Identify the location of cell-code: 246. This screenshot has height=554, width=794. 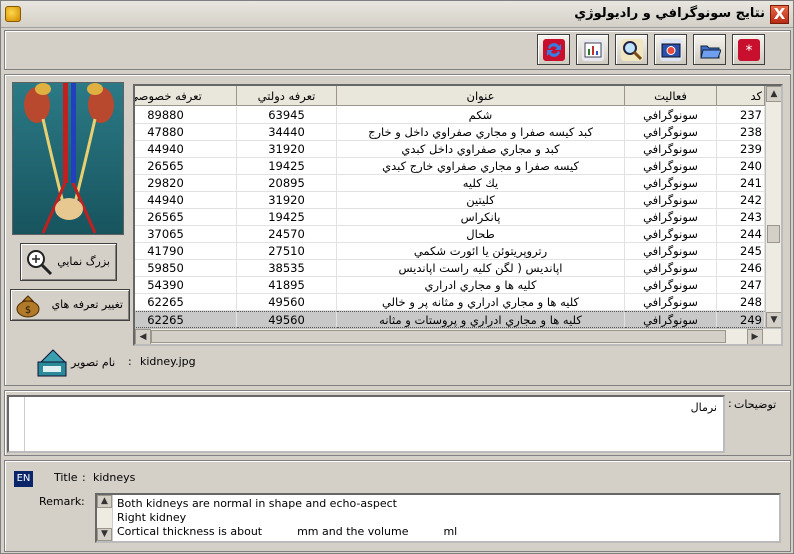
(741, 268).